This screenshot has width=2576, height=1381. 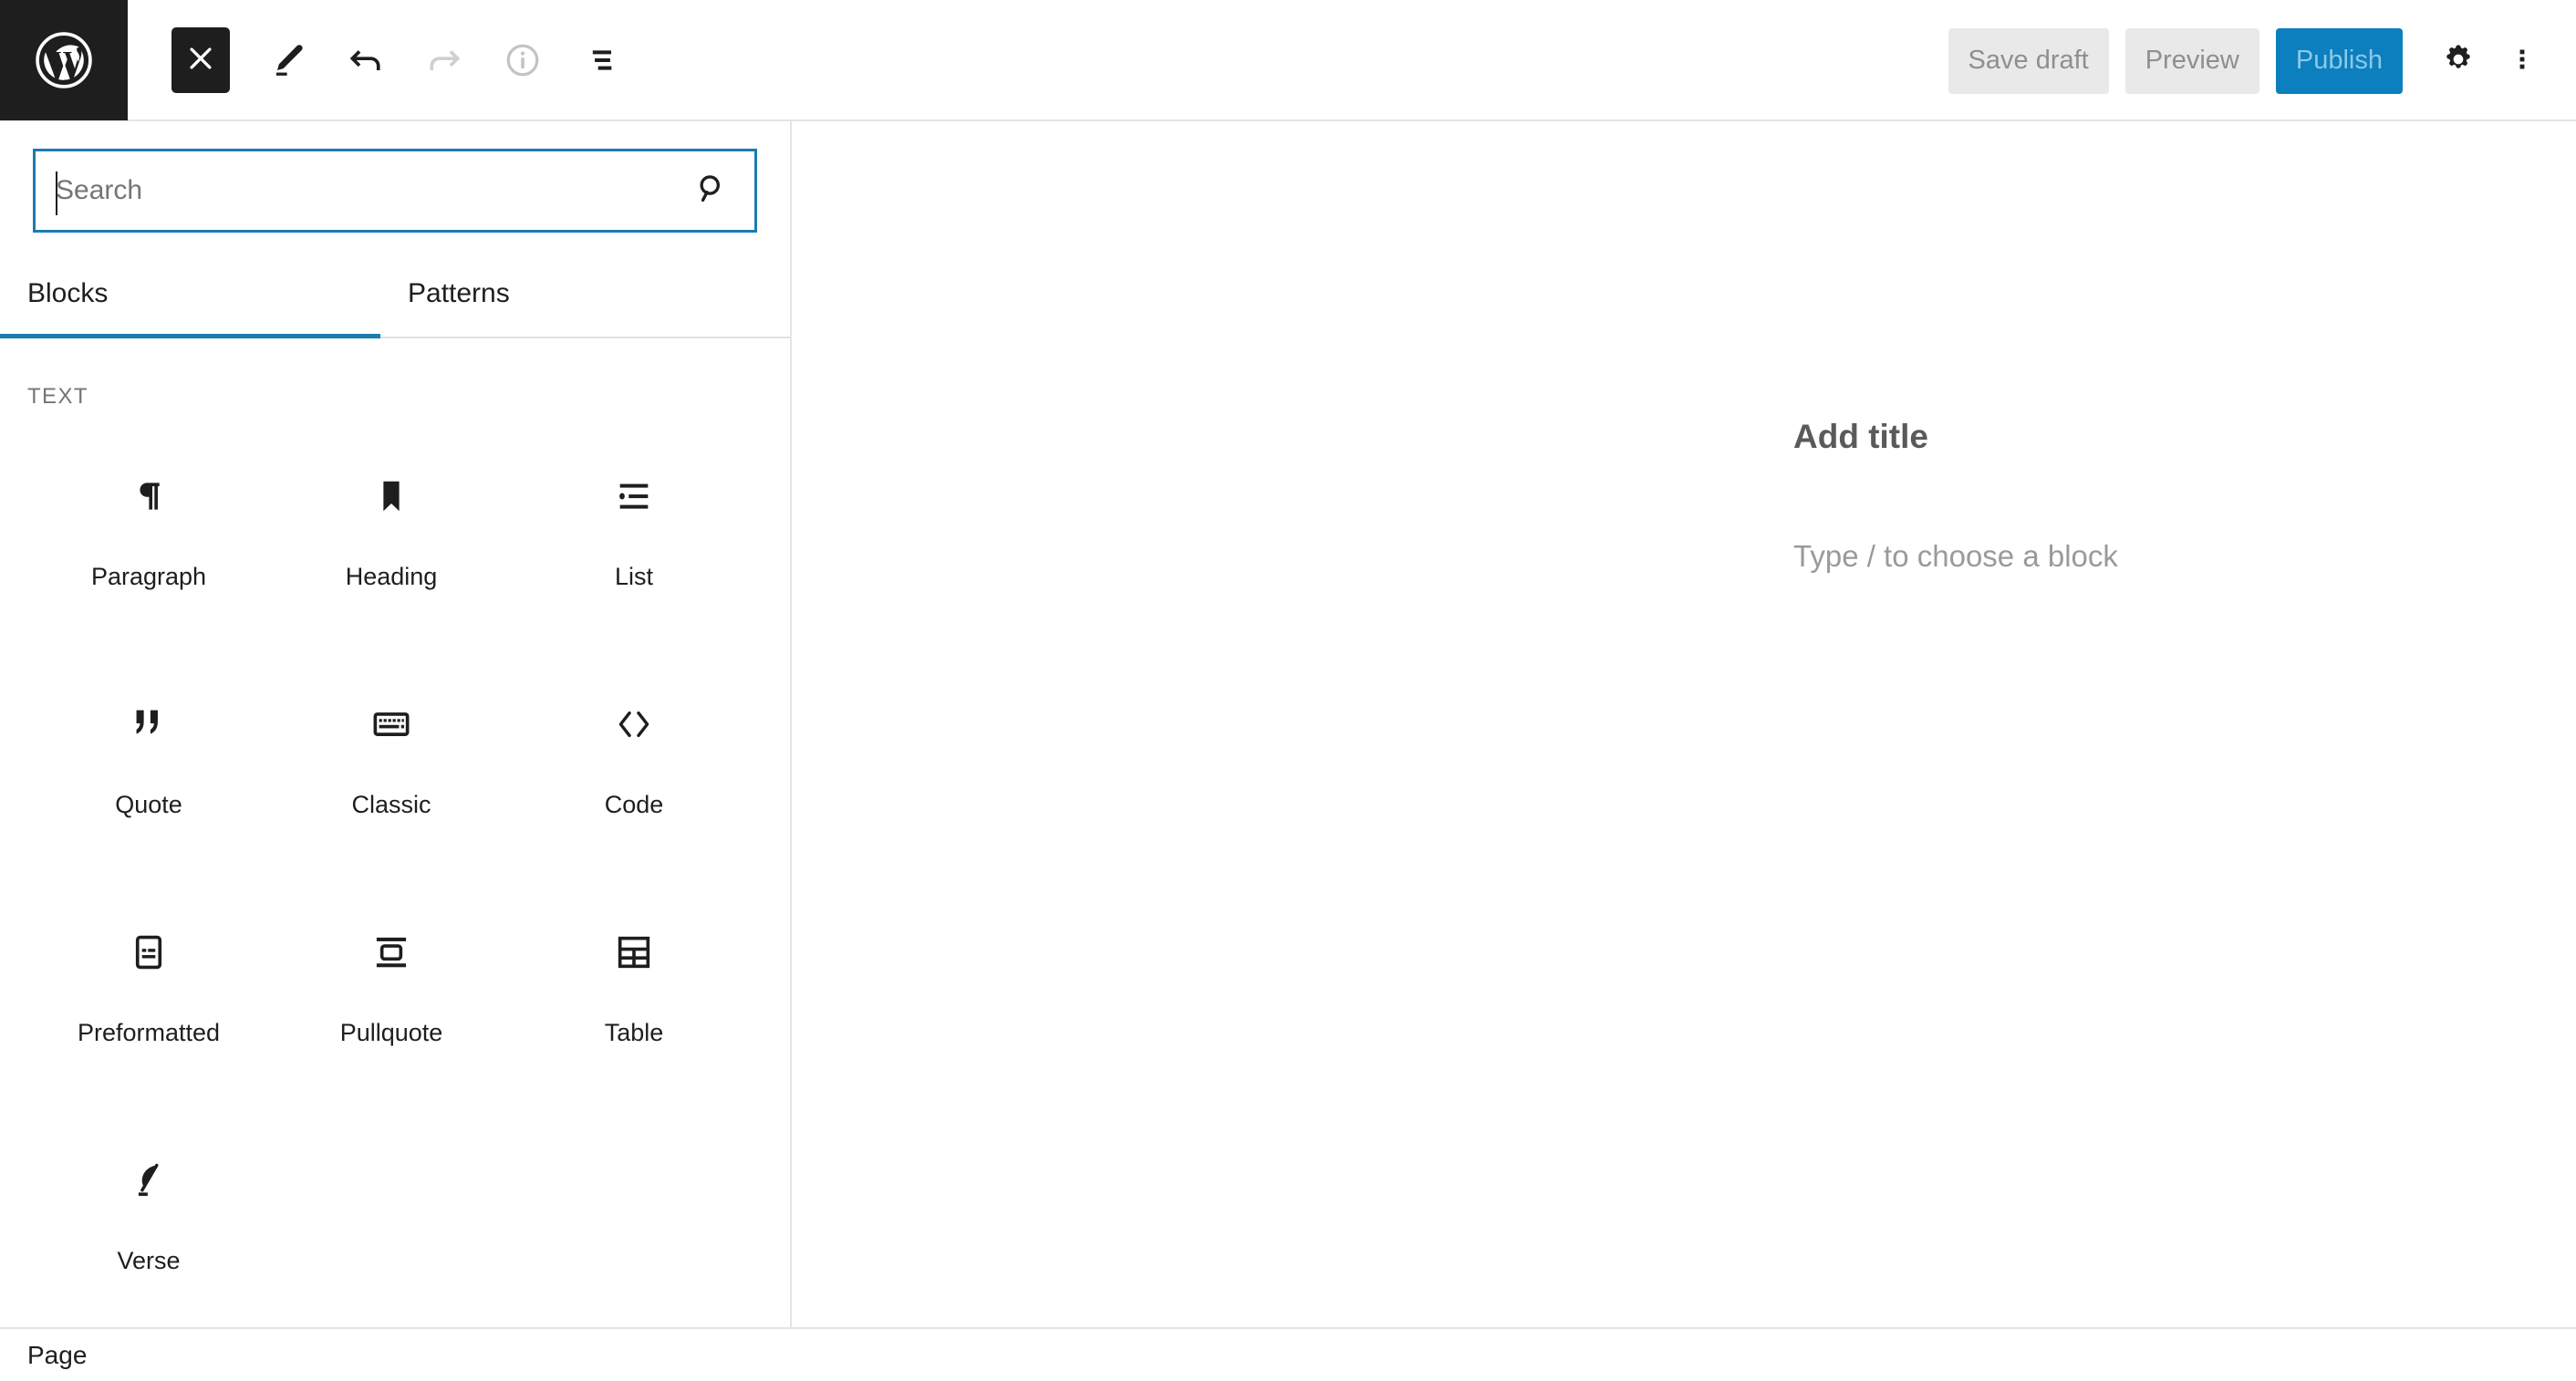 What do you see at coordinates (634, 724) in the screenshot?
I see `angle-brackets-icon` at bounding box center [634, 724].